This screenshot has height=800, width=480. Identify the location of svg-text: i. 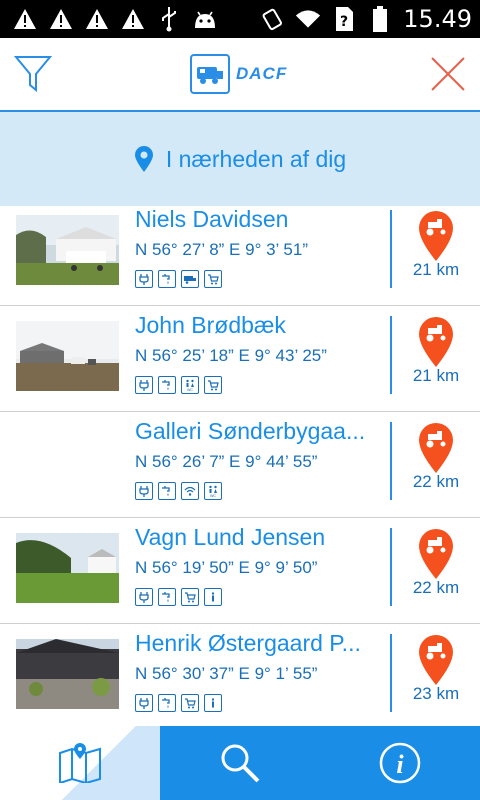
(400, 764).